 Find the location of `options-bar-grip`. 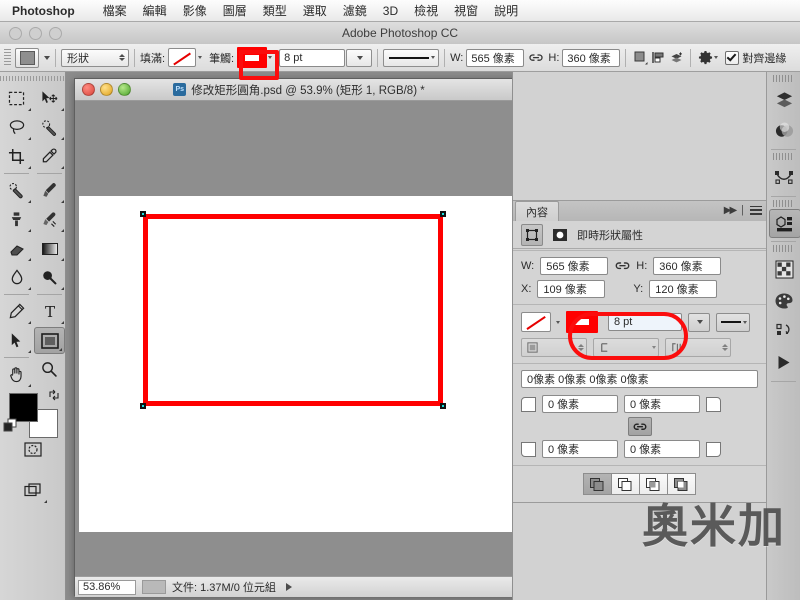

options-bar-grip is located at coordinates (7, 57).